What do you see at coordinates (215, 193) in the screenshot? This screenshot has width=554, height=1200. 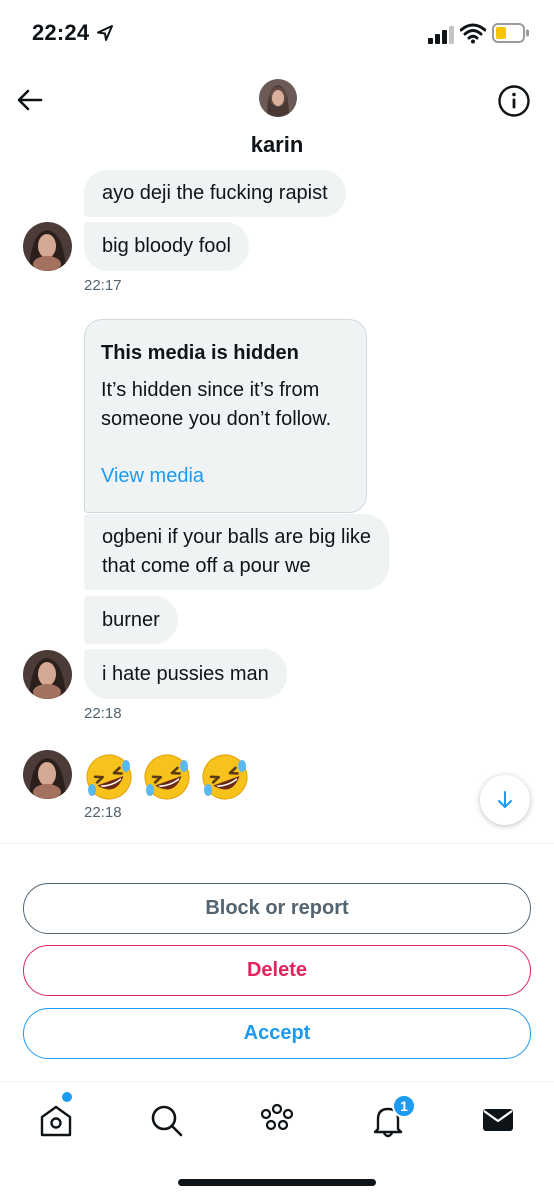 I see `message-bubble: ayo deji the fucking rapist` at bounding box center [215, 193].